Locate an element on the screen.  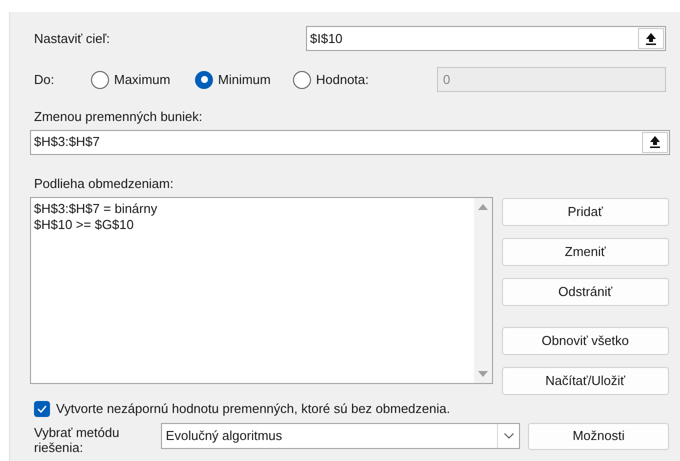
field-label: Do: is located at coordinates (44, 79).